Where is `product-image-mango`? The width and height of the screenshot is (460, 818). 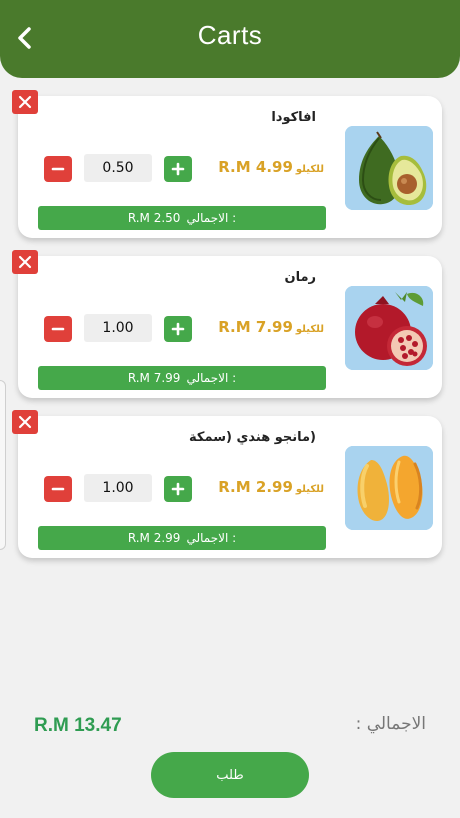 product-image-mango is located at coordinates (389, 488).